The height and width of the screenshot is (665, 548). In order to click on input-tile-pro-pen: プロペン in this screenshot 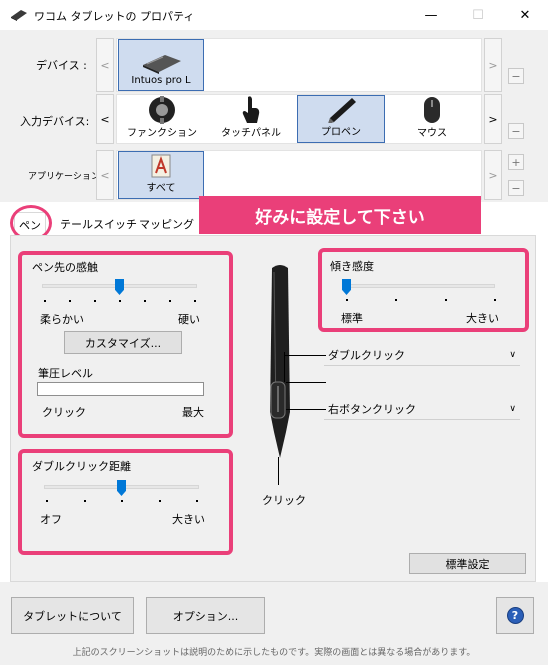, I will do `click(341, 119)`.